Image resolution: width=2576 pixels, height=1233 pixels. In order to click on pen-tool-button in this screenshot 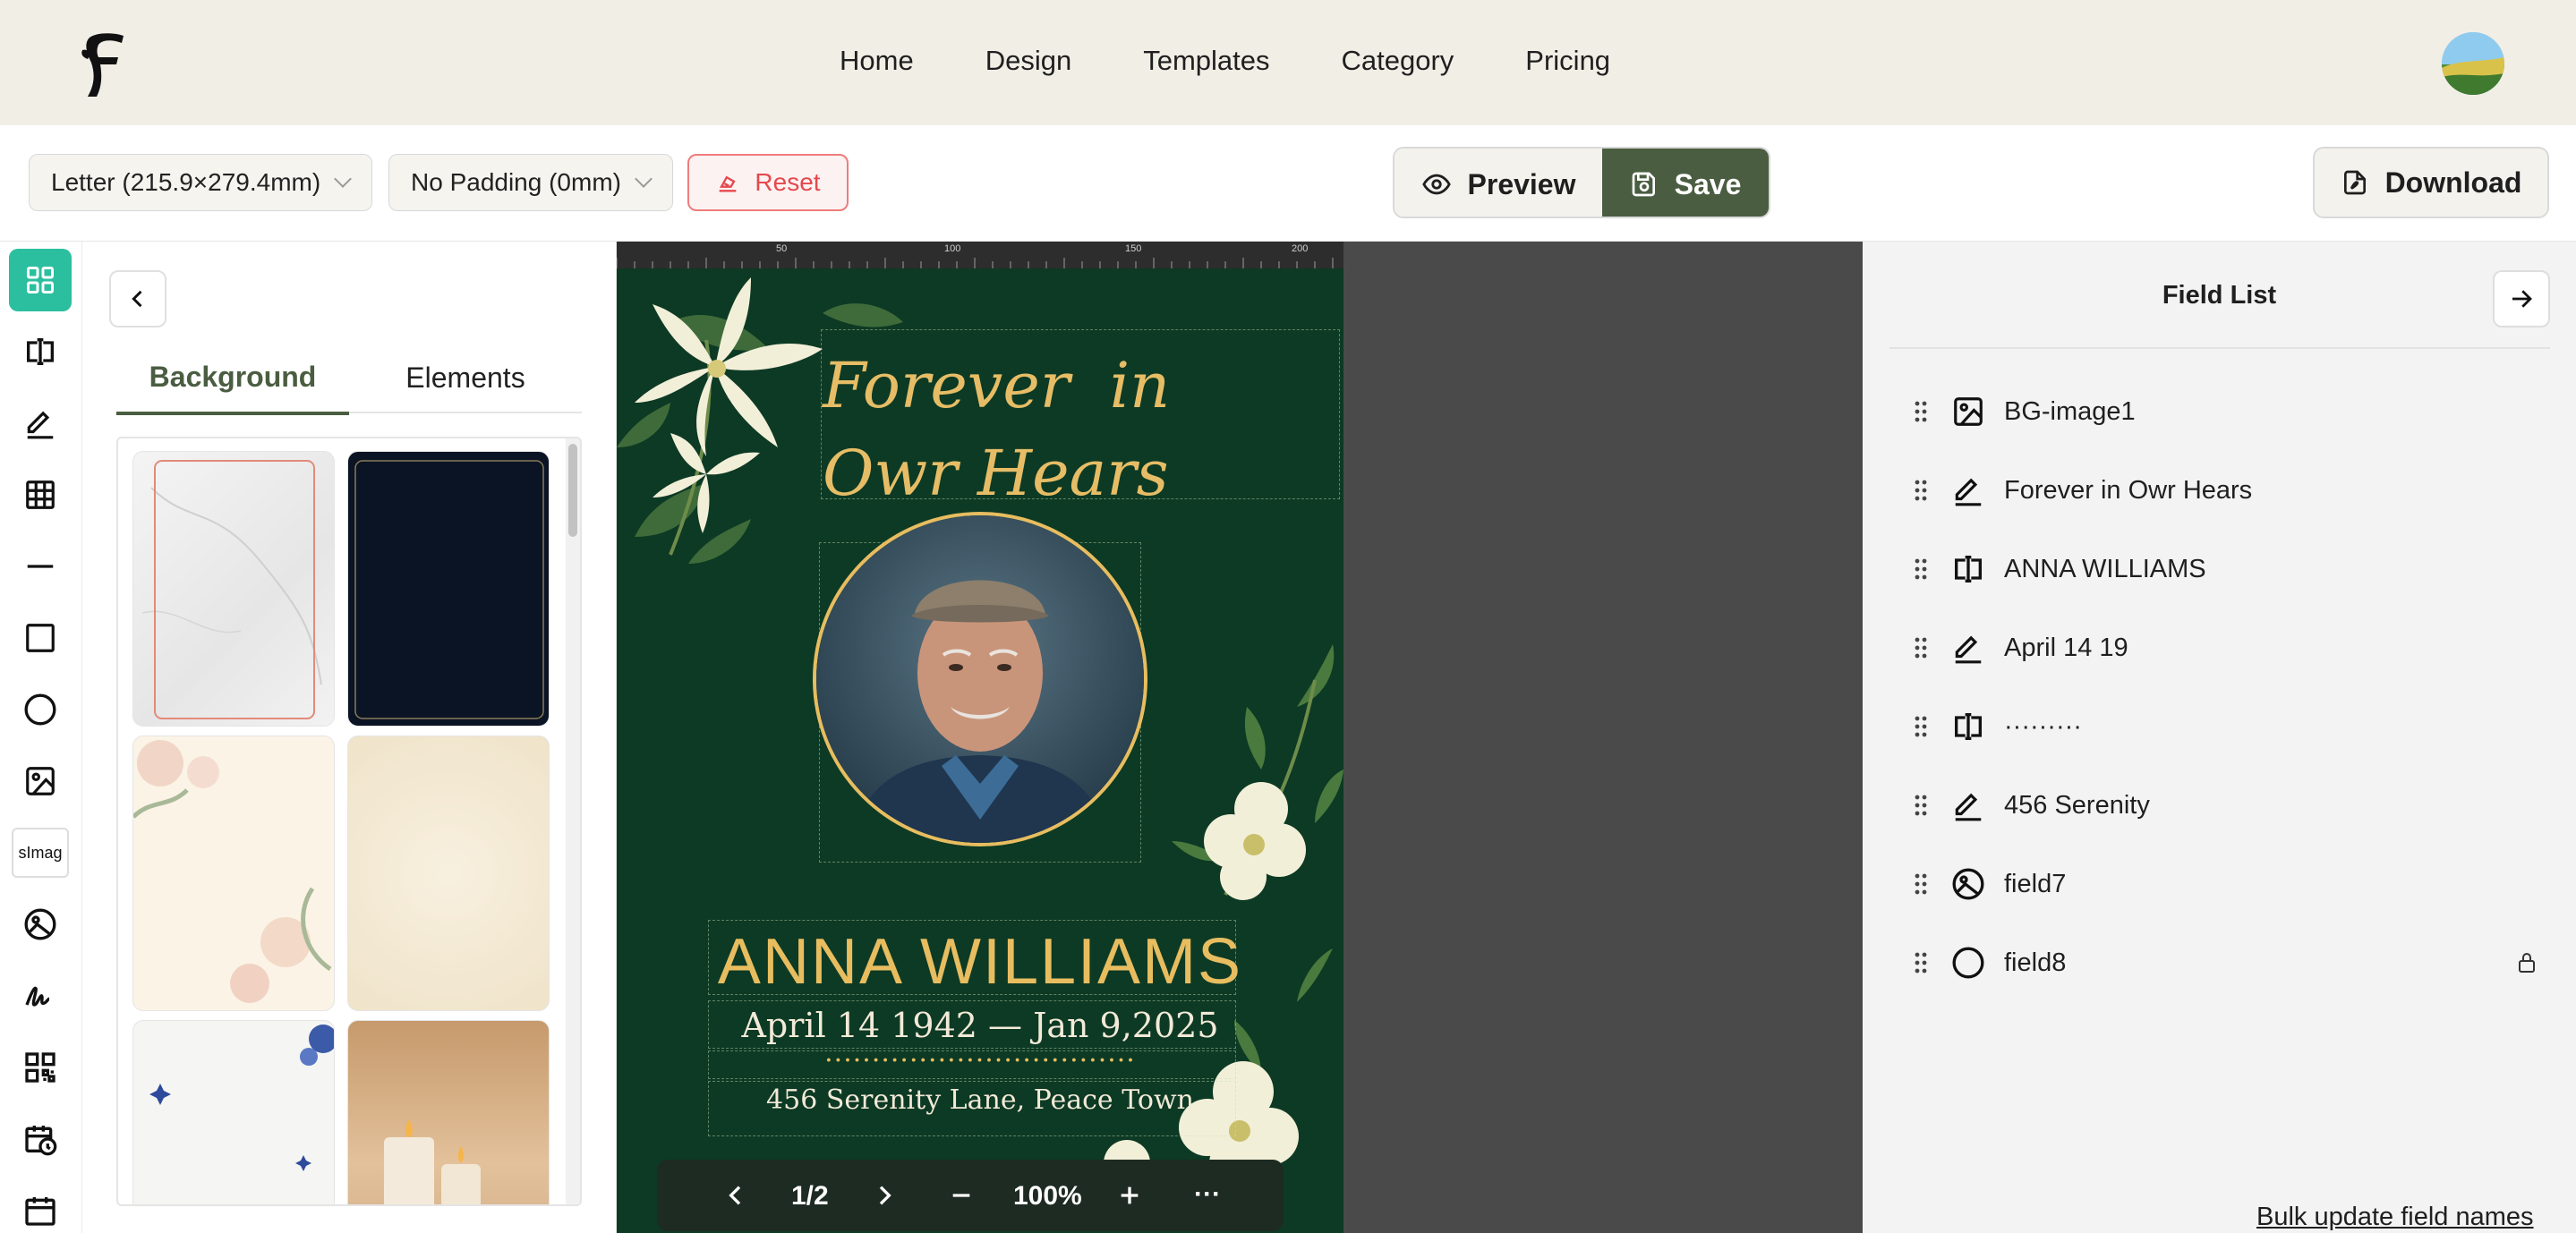, I will do `click(40, 423)`.